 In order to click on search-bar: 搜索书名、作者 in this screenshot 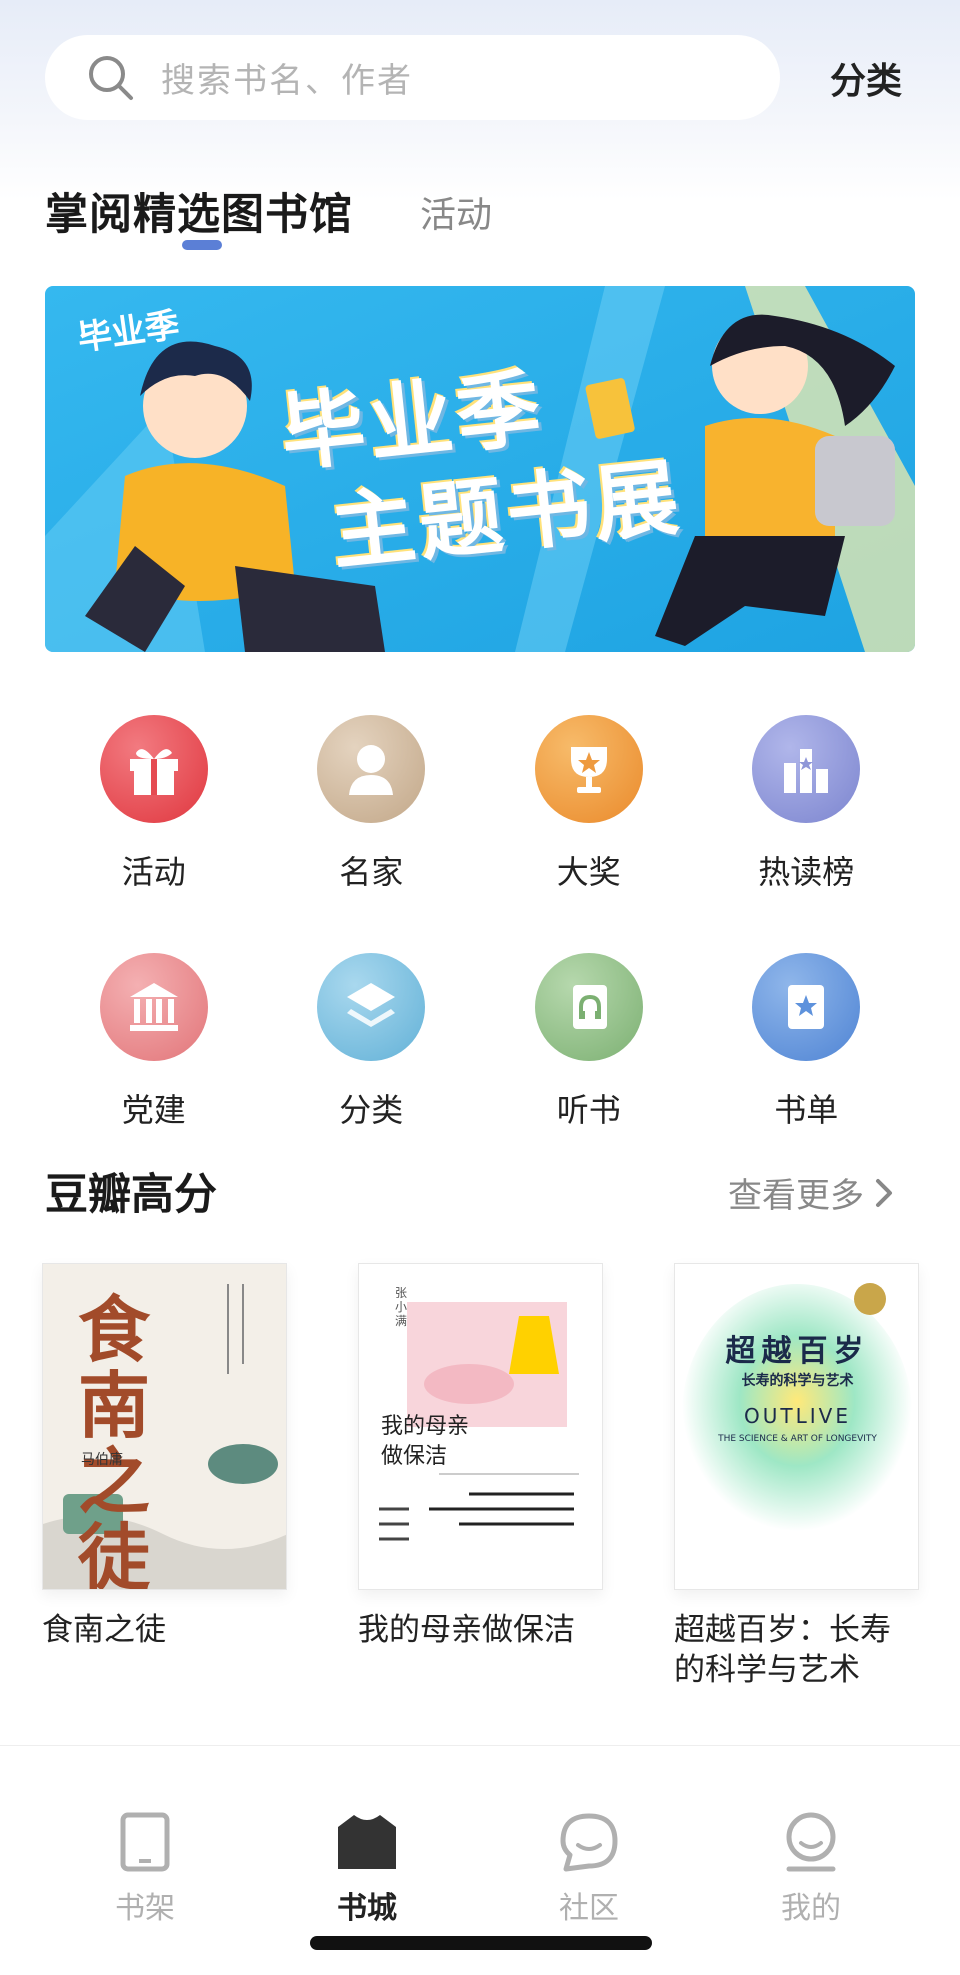, I will do `click(412, 77)`.